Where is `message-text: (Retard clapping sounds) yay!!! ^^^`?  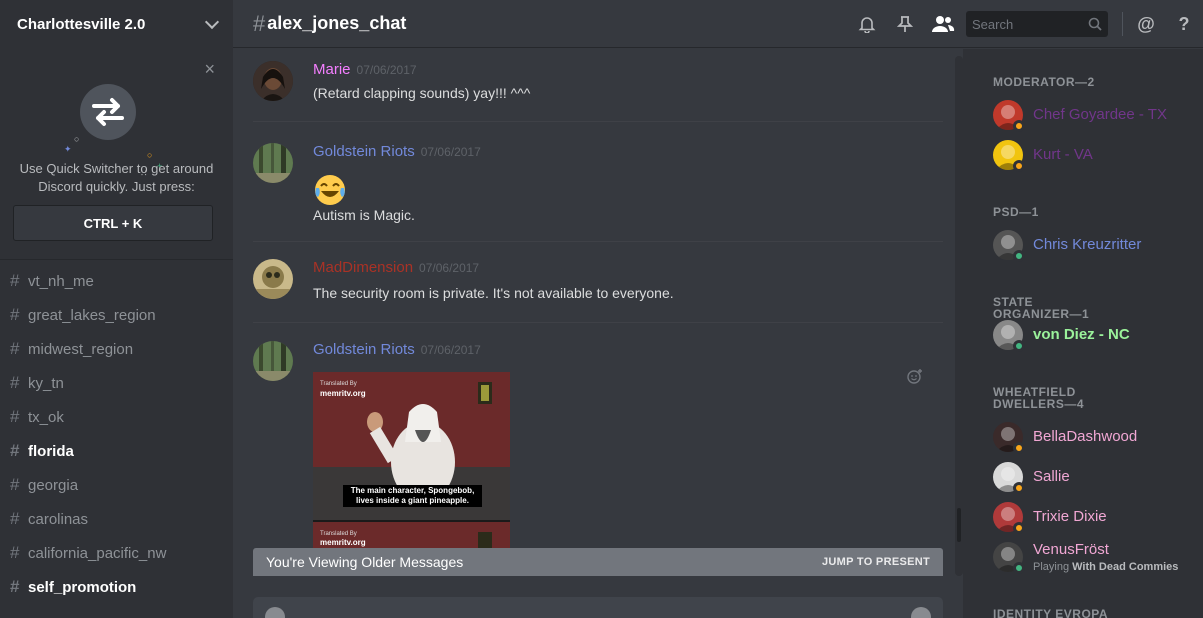
message-text: (Retard clapping sounds) yay!!! ^^^ is located at coordinates (422, 93).